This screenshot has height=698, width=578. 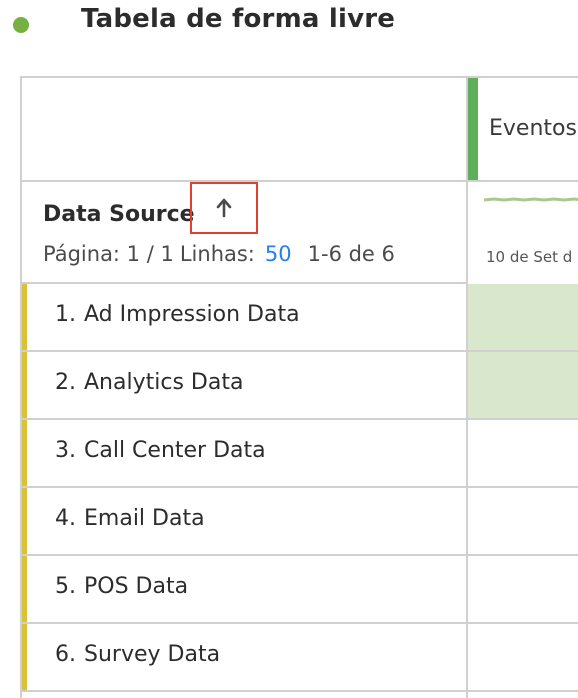 What do you see at coordinates (192, 314) in the screenshot?
I see `row-text: Ad Impression Data` at bounding box center [192, 314].